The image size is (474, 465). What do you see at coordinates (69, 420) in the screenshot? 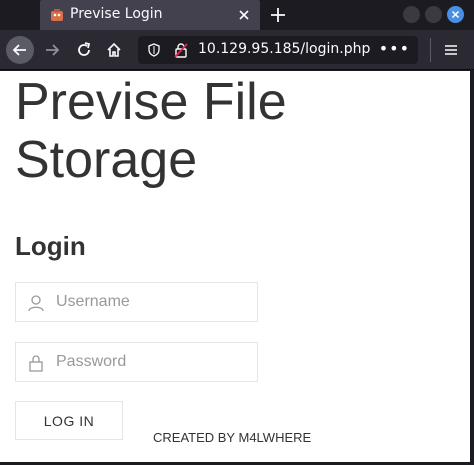
I see `login-button: LOG IN` at bounding box center [69, 420].